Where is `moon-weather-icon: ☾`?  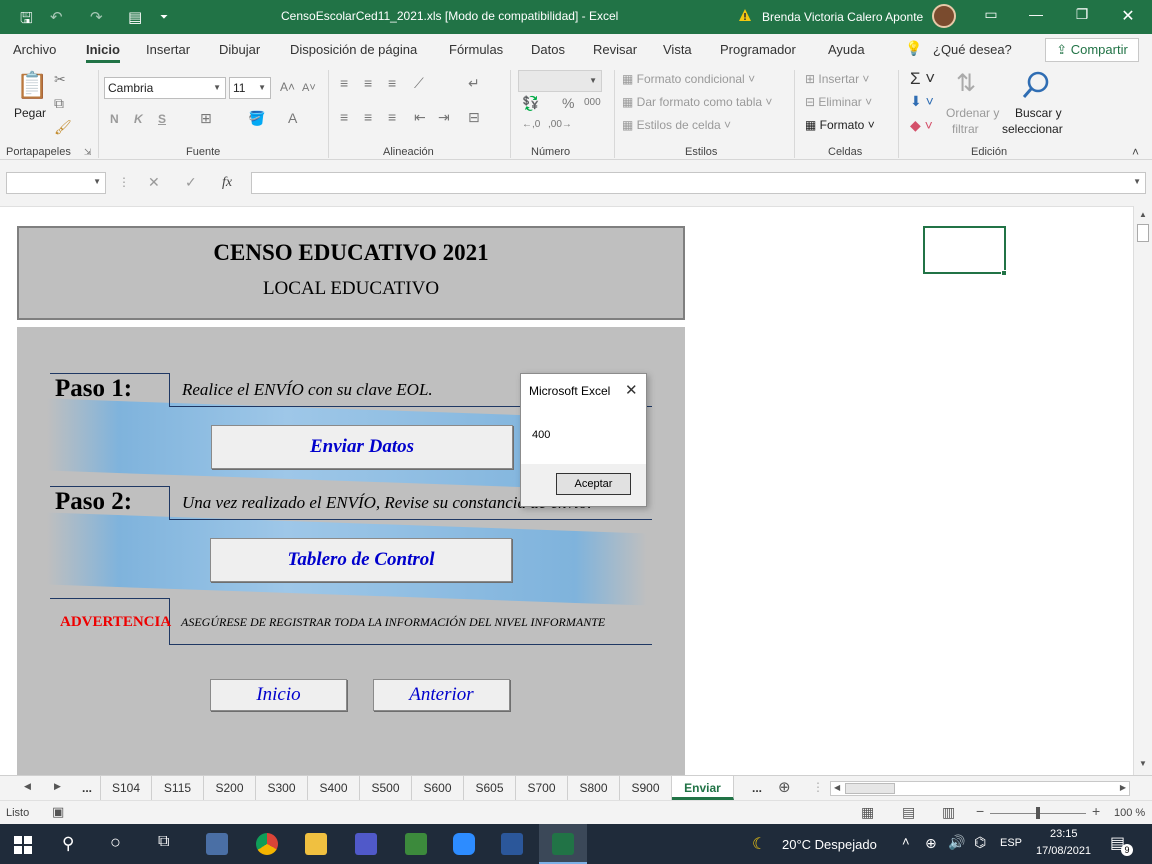
moon-weather-icon: ☾ is located at coordinates (759, 844).